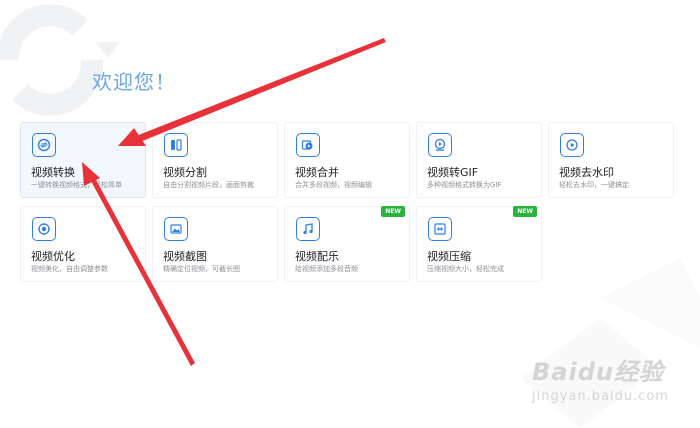 The width and height of the screenshot is (700, 428). Describe the element at coordinates (176, 145) in the screenshot. I see `split-icon` at that location.